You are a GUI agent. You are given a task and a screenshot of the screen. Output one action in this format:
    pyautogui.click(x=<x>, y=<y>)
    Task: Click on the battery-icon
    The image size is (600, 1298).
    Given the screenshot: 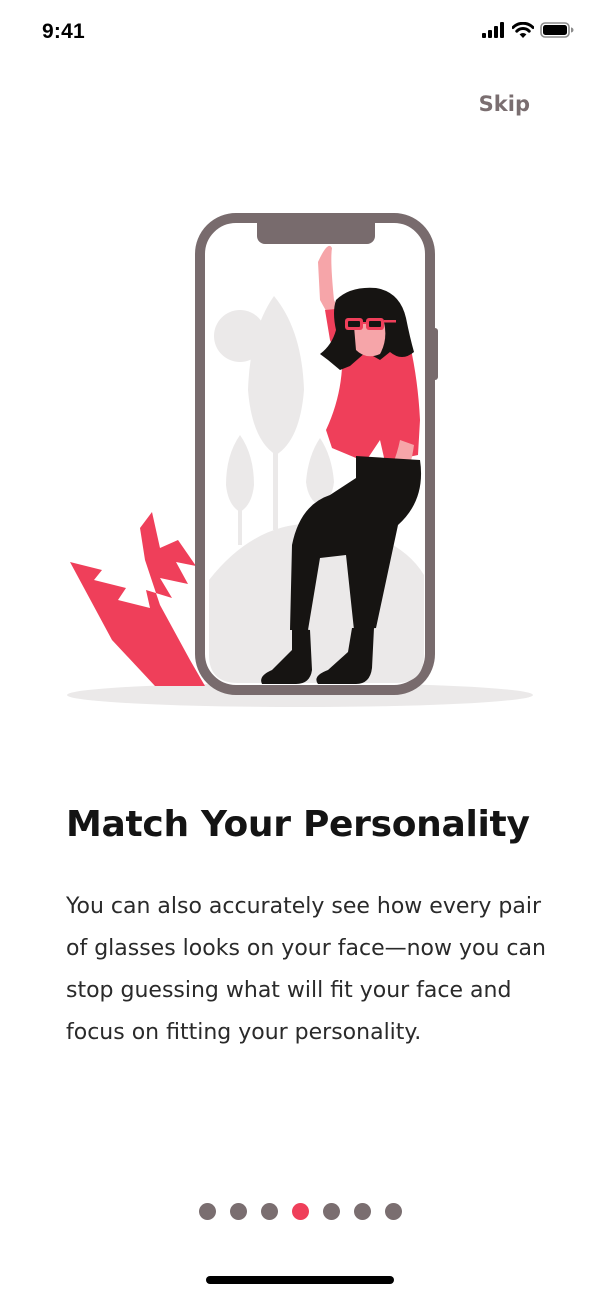 What is the action you would take?
    pyautogui.click(x=557, y=30)
    